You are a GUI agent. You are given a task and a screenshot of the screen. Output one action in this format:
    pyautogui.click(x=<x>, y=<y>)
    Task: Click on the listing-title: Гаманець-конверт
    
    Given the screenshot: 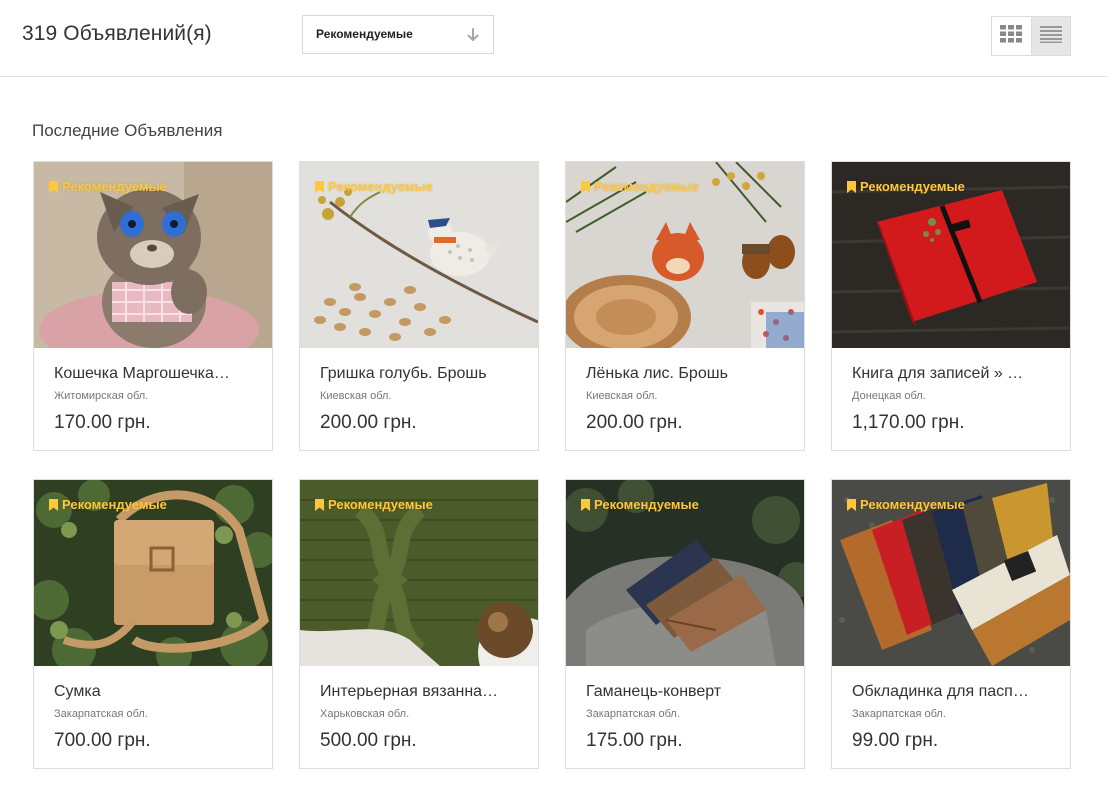 What is the action you would take?
    pyautogui.click(x=688, y=692)
    